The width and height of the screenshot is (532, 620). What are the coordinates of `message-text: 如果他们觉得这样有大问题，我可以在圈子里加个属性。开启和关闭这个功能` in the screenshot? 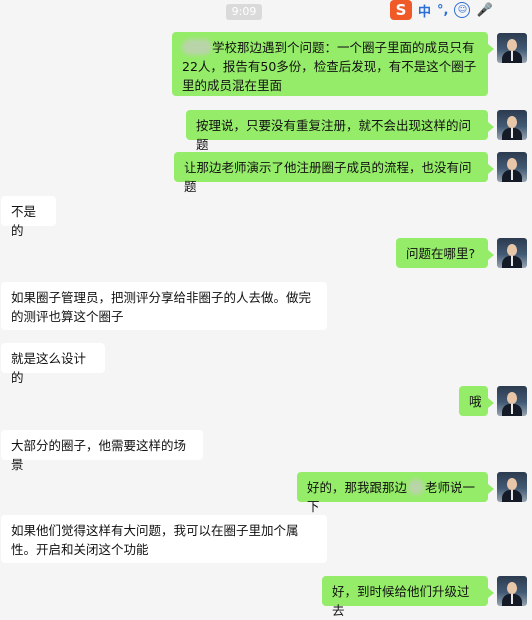 It's located at (155, 540).